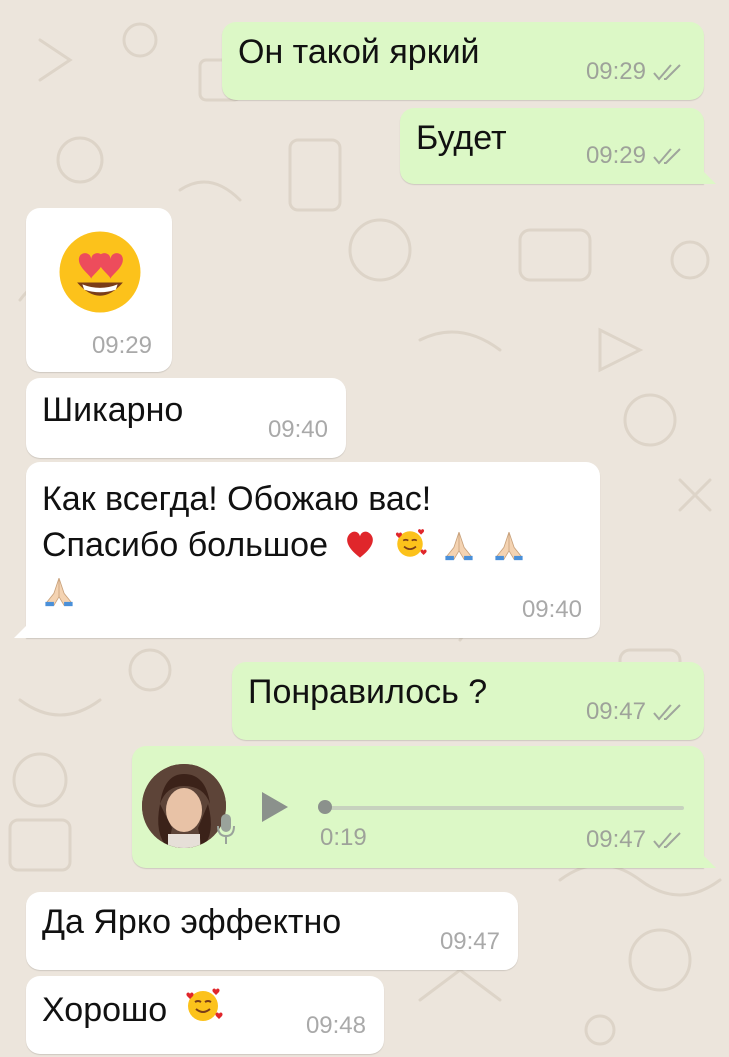  What do you see at coordinates (100, 272) in the screenshot?
I see `heart-eyes-face-icon` at bounding box center [100, 272].